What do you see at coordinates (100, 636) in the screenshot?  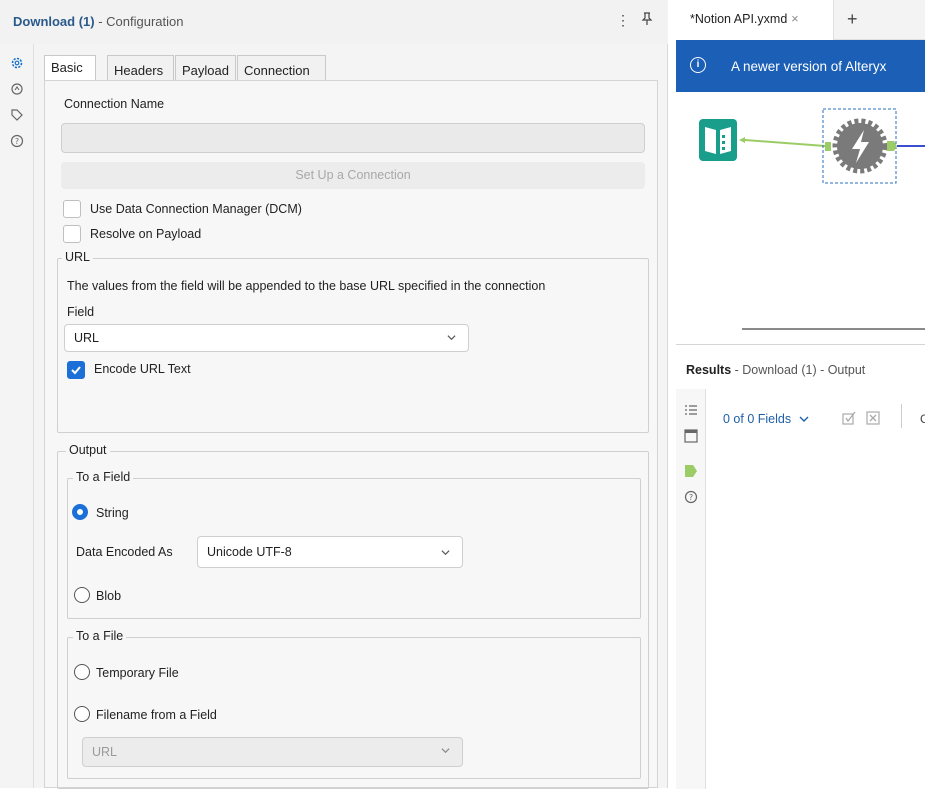 I see `to-file-group-title: To a File` at bounding box center [100, 636].